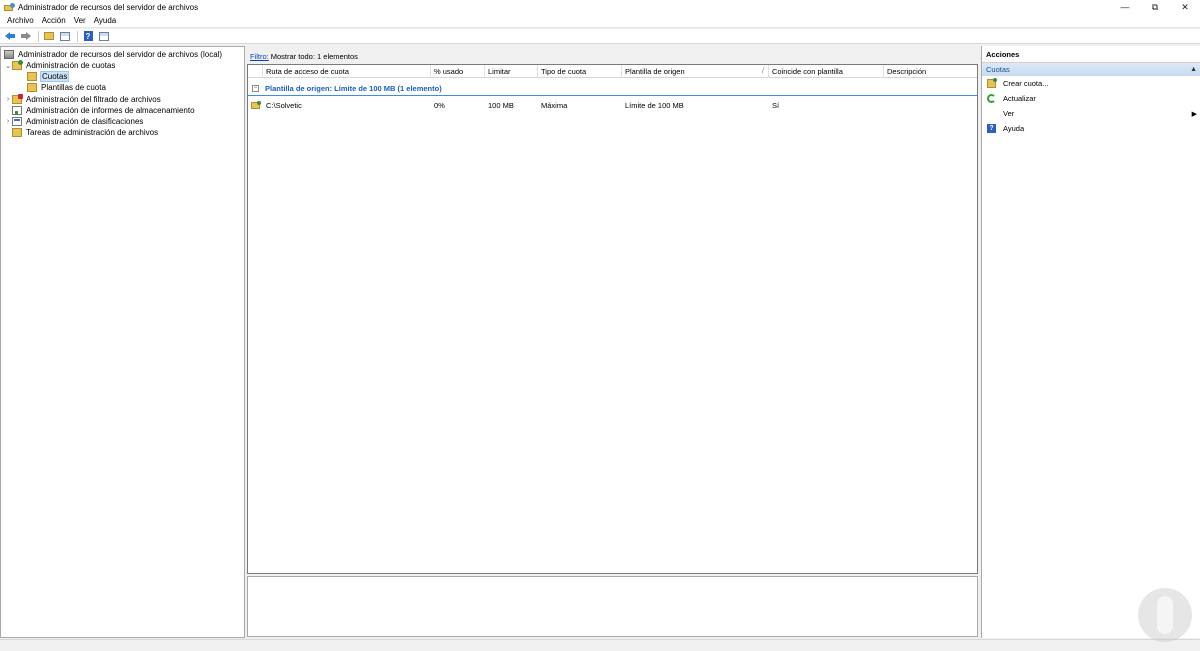 The image size is (1200, 651). I want to click on action-refresh: Actualizar, so click(1091, 98).